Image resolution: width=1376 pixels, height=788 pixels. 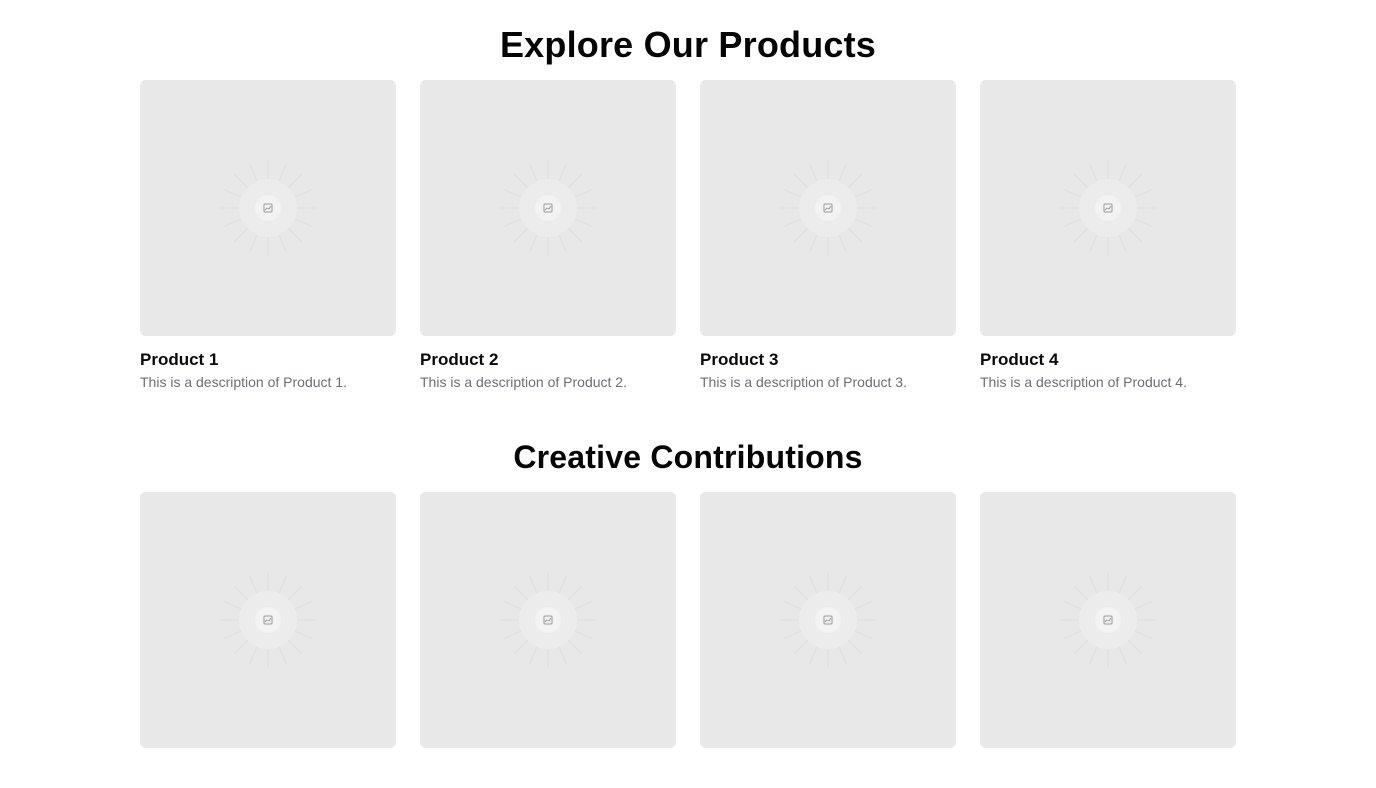 What do you see at coordinates (803, 382) in the screenshot?
I see `product-description: This is a description of Product 3.` at bounding box center [803, 382].